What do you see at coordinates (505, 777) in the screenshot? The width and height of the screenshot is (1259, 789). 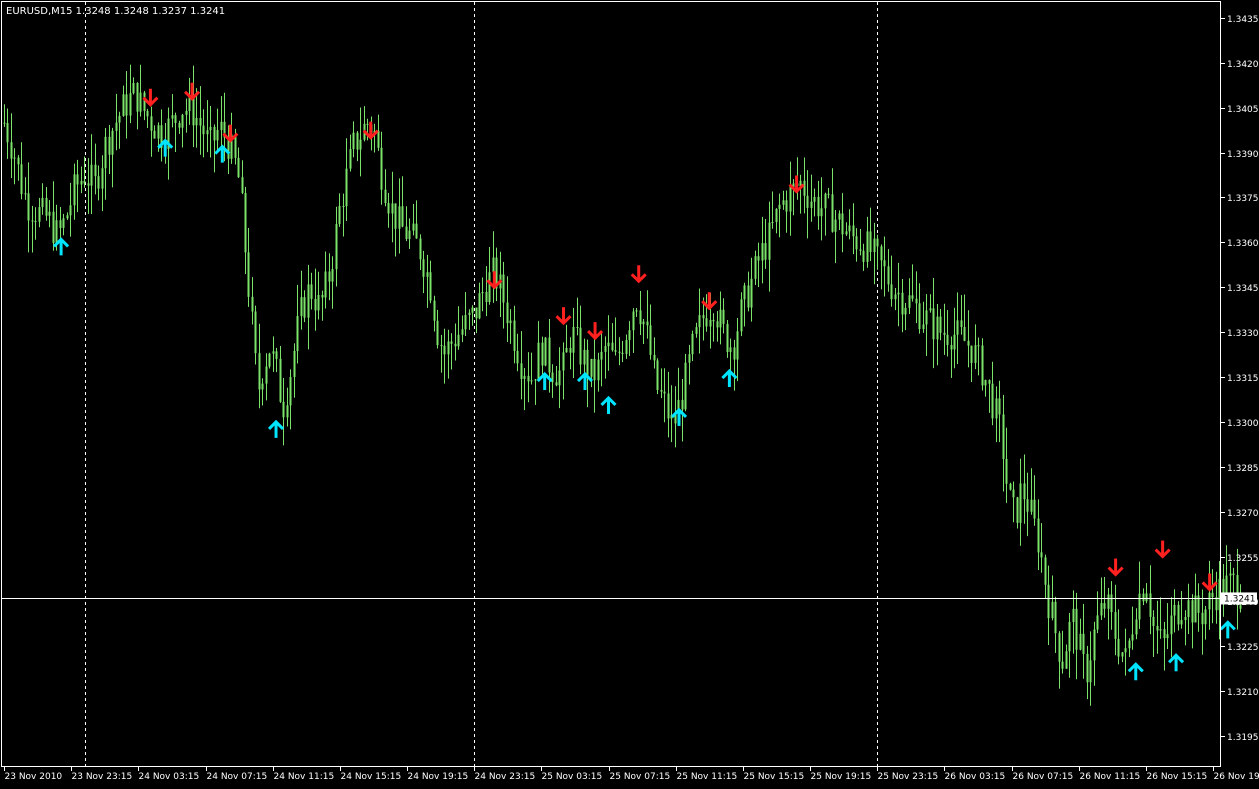 I see `x-tick-label: 24 Nov 23:15` at bounding box center [505, 777].